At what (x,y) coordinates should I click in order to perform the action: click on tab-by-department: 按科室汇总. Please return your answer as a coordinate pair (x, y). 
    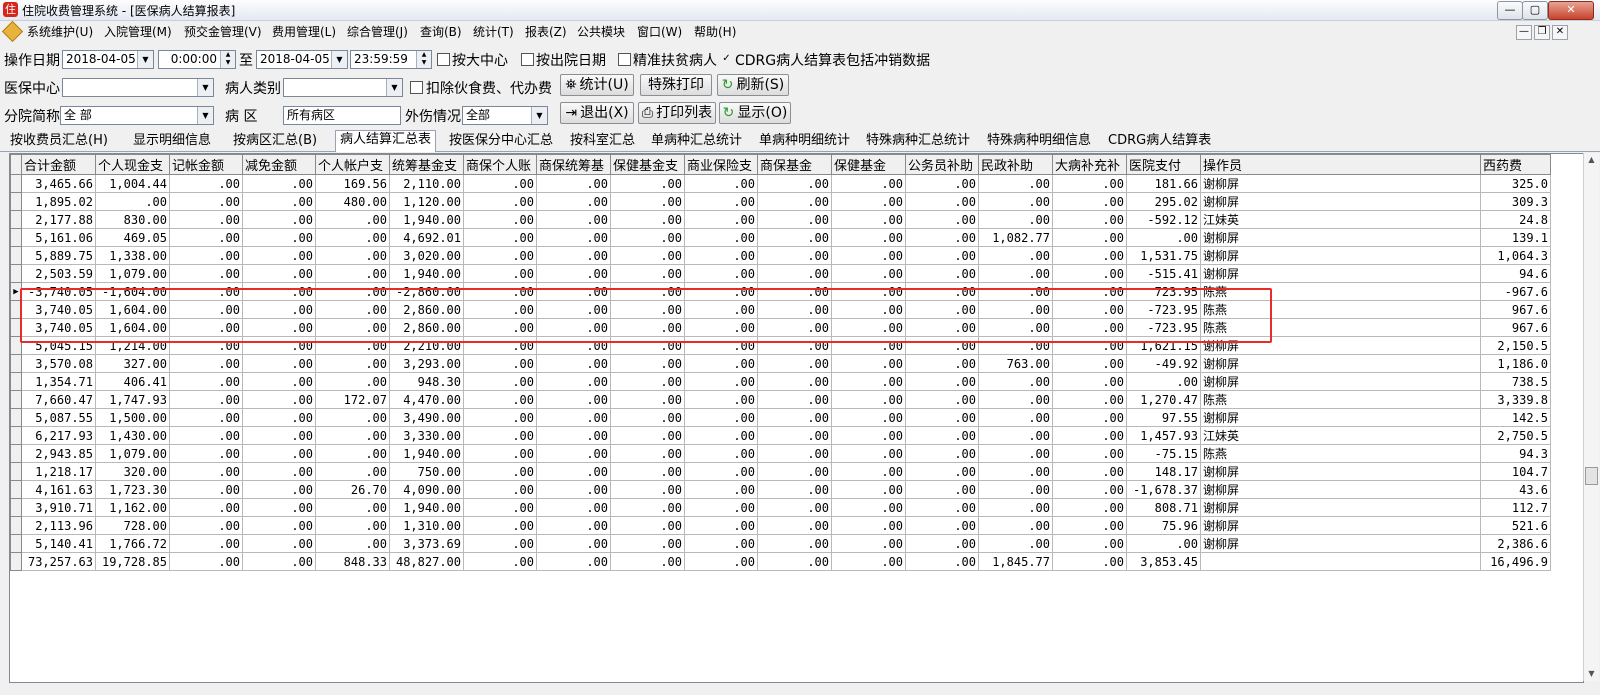
    Looking at the image, I should click on (602, 141).